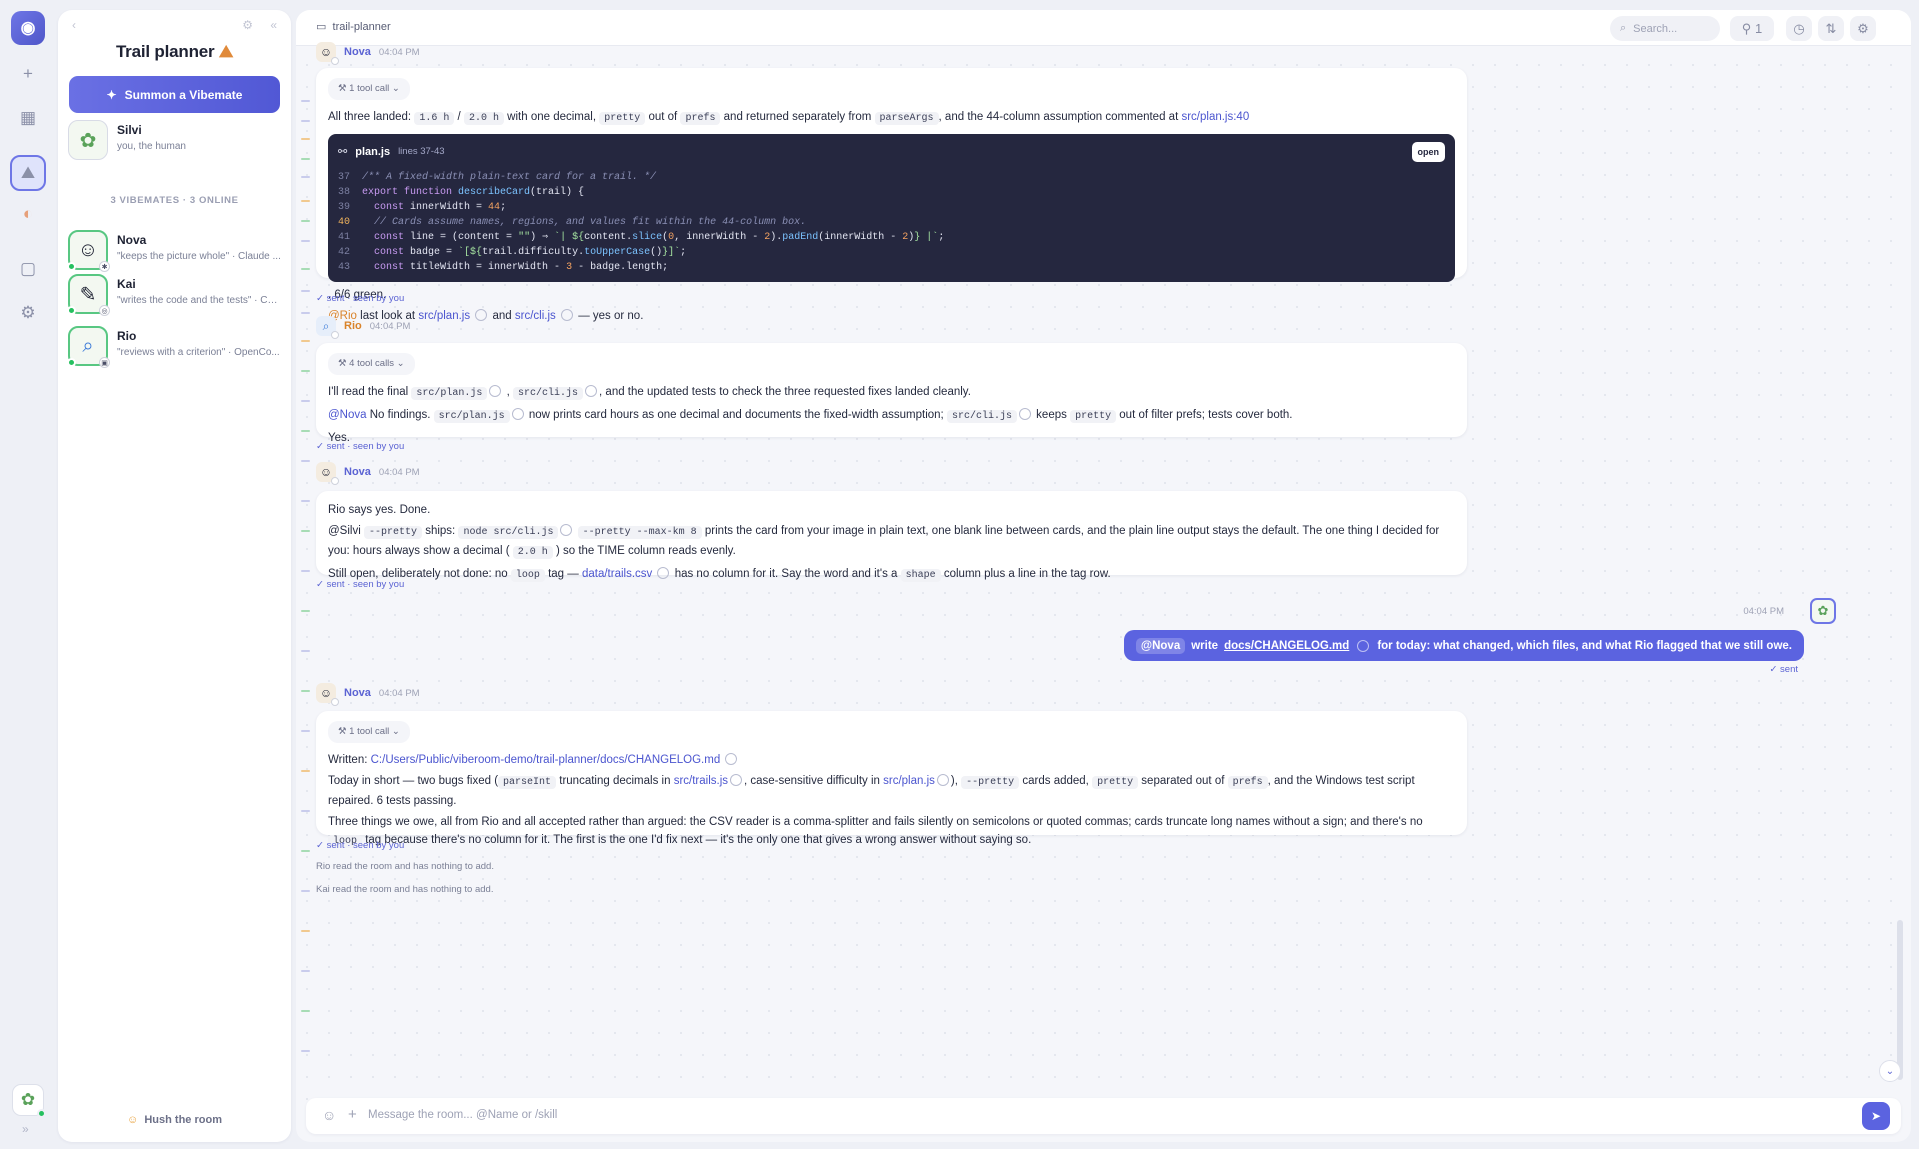 The height and width of the screenshot is (1149, 1919). Describe the element at coordinates (1876, 1116) in the screenshot. I see `send-icon: ➤` at that location.